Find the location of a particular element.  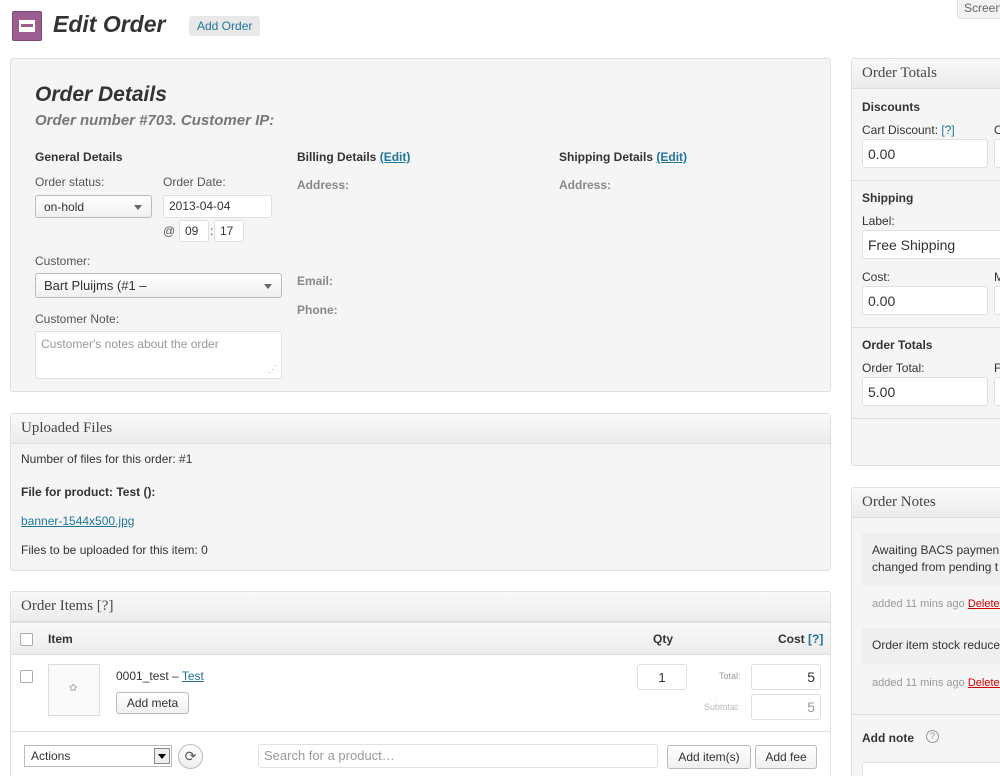

item-subtotal-label: Subtotal: is located at coordinates (722, 707).